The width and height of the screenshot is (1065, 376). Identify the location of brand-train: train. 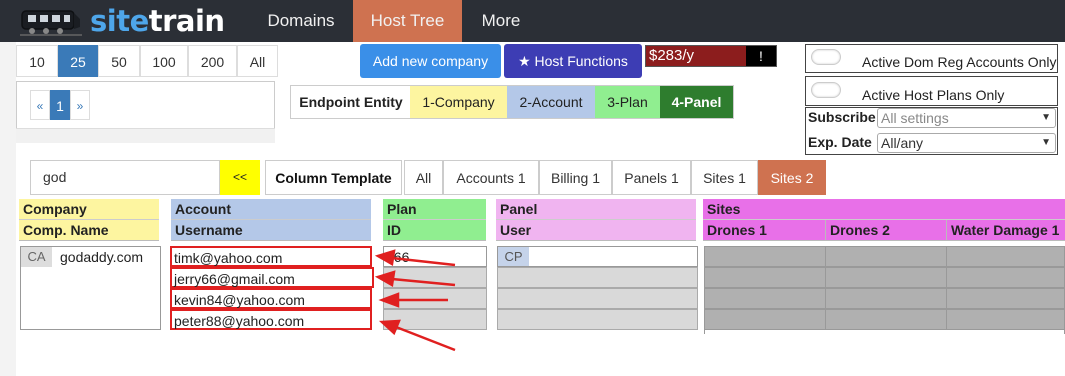
(186, 21).